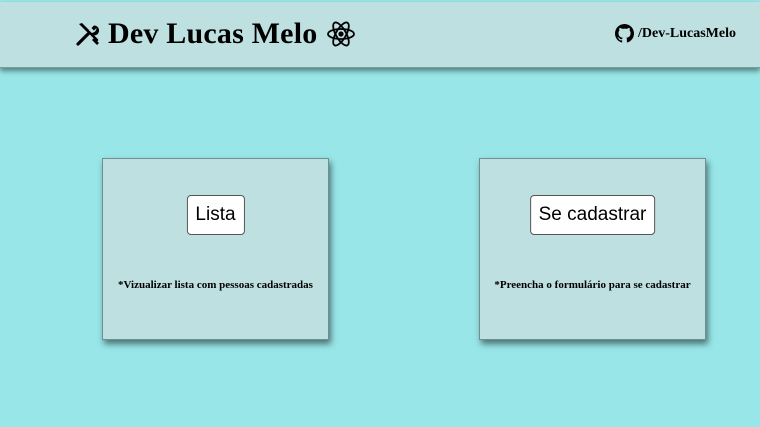 Image resolution: width=760 pixels, height=427 pixels. I want to click on brand: Dev Lucas Melo, so click(215, 34).